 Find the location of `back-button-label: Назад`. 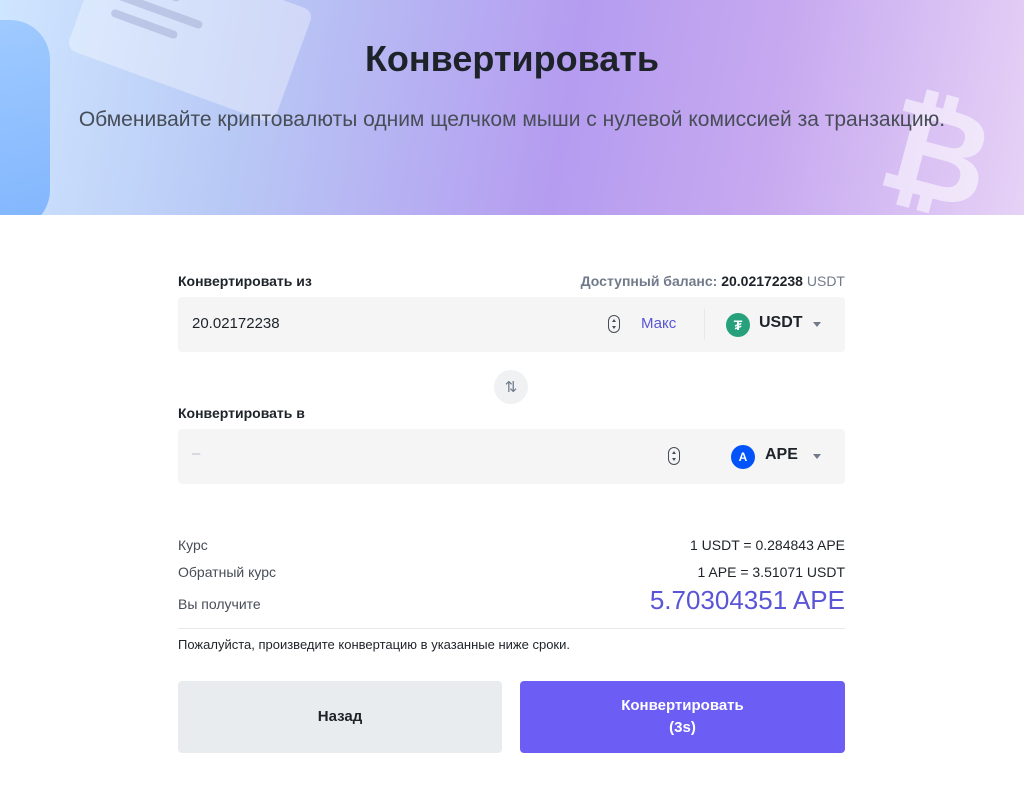

back-button-label: Назад is located at coordinates (340, 716).